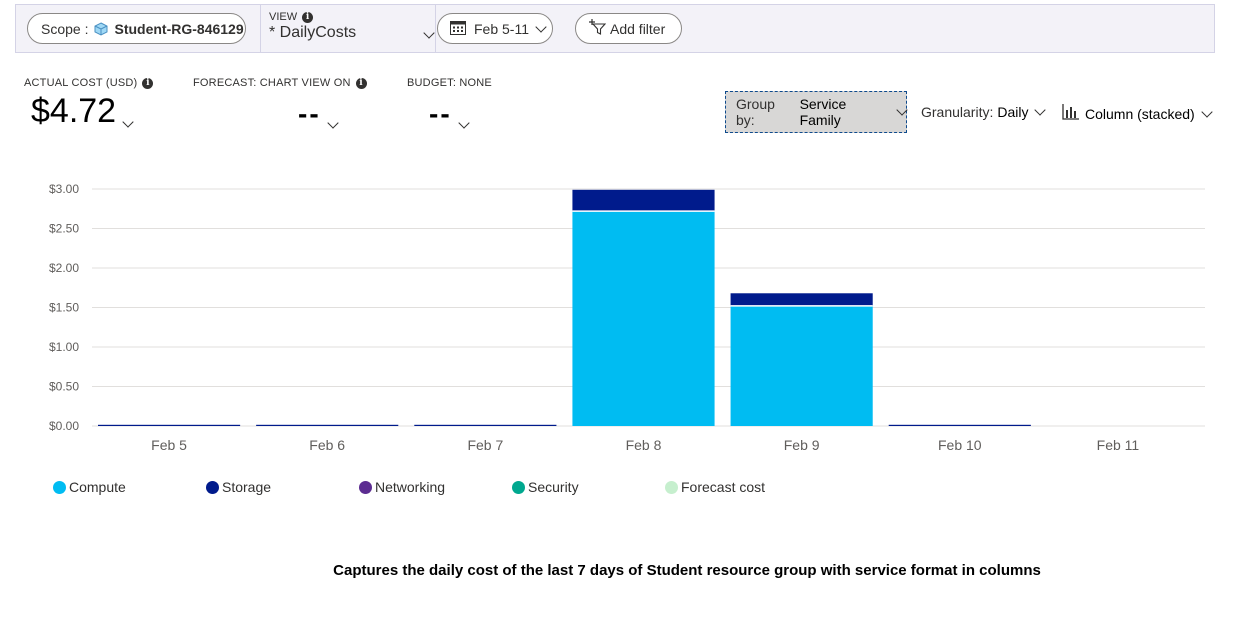 The width and height of the screenshot is (1234, 619). I want to click on legend-item-forecast: Forecast cost, so click(715, 487).